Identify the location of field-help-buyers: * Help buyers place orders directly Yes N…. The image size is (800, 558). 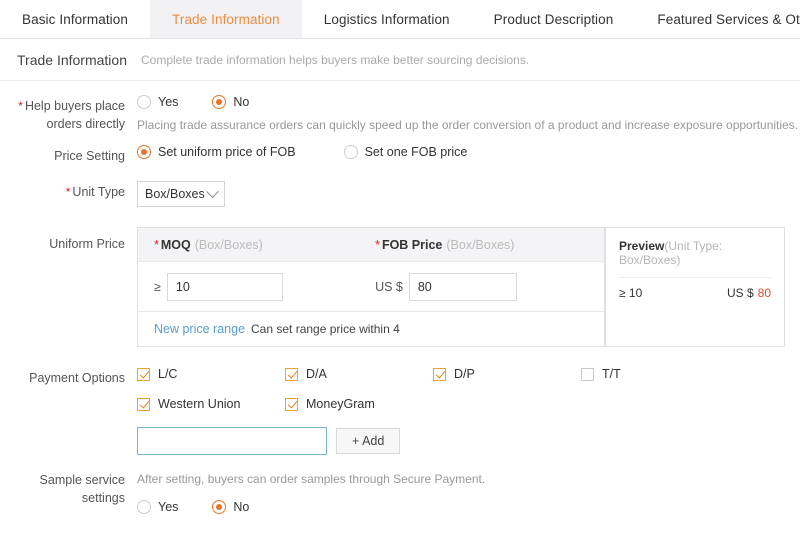
(400, 114).